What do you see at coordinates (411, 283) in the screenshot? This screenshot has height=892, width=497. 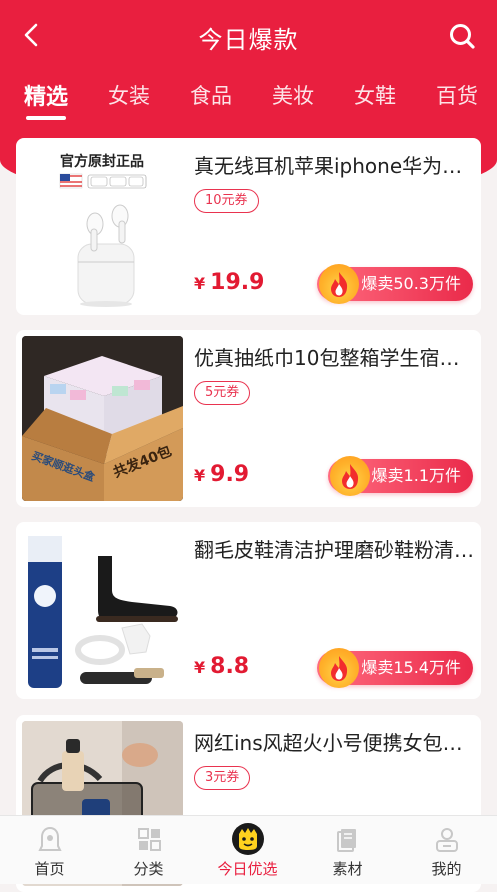 I see `sales-count: 爆卖50.3万件` at bounding box center [411, 283].